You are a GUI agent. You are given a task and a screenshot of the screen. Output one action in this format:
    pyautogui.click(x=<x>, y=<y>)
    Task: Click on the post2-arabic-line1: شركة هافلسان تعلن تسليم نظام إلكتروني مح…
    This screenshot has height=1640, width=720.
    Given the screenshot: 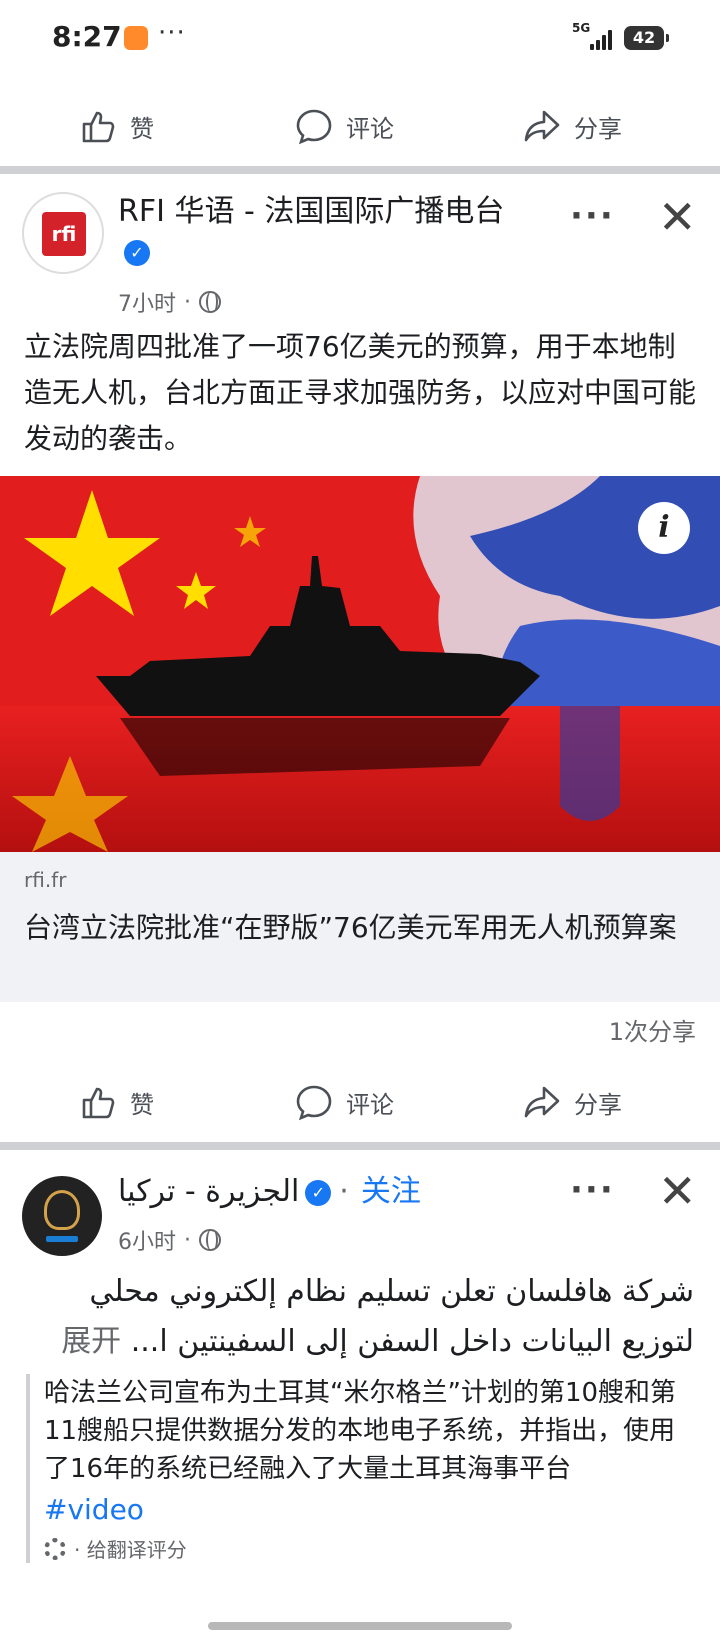 What is the action you would take?
    pyautogui.click(x=391, y=1291)
    